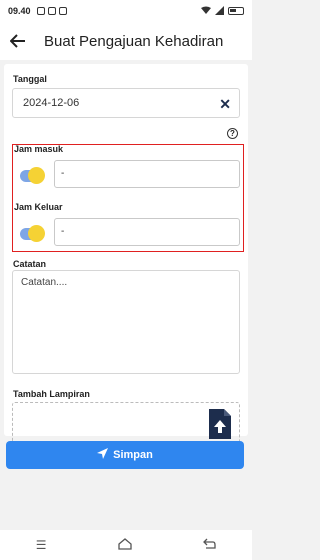 This screenshot has width=320, height=560. What do you see at coordinates (134, 41) in the screenshot?
I see `page-title: Buat Pengajuan Kehadiran` at bounding box center [134, 41].